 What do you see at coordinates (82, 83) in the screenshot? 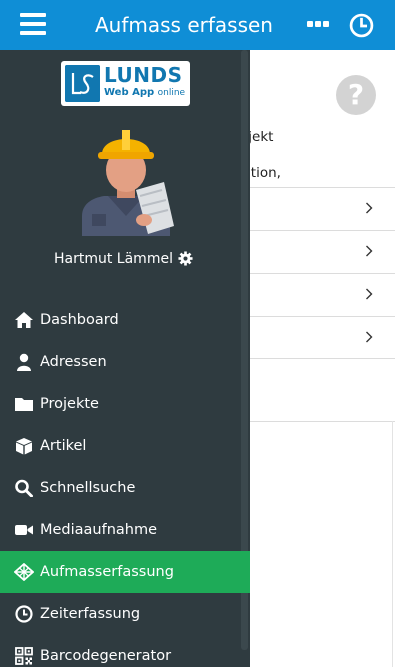
I see `logo-mark-icon` at bounding box center [82, 83].